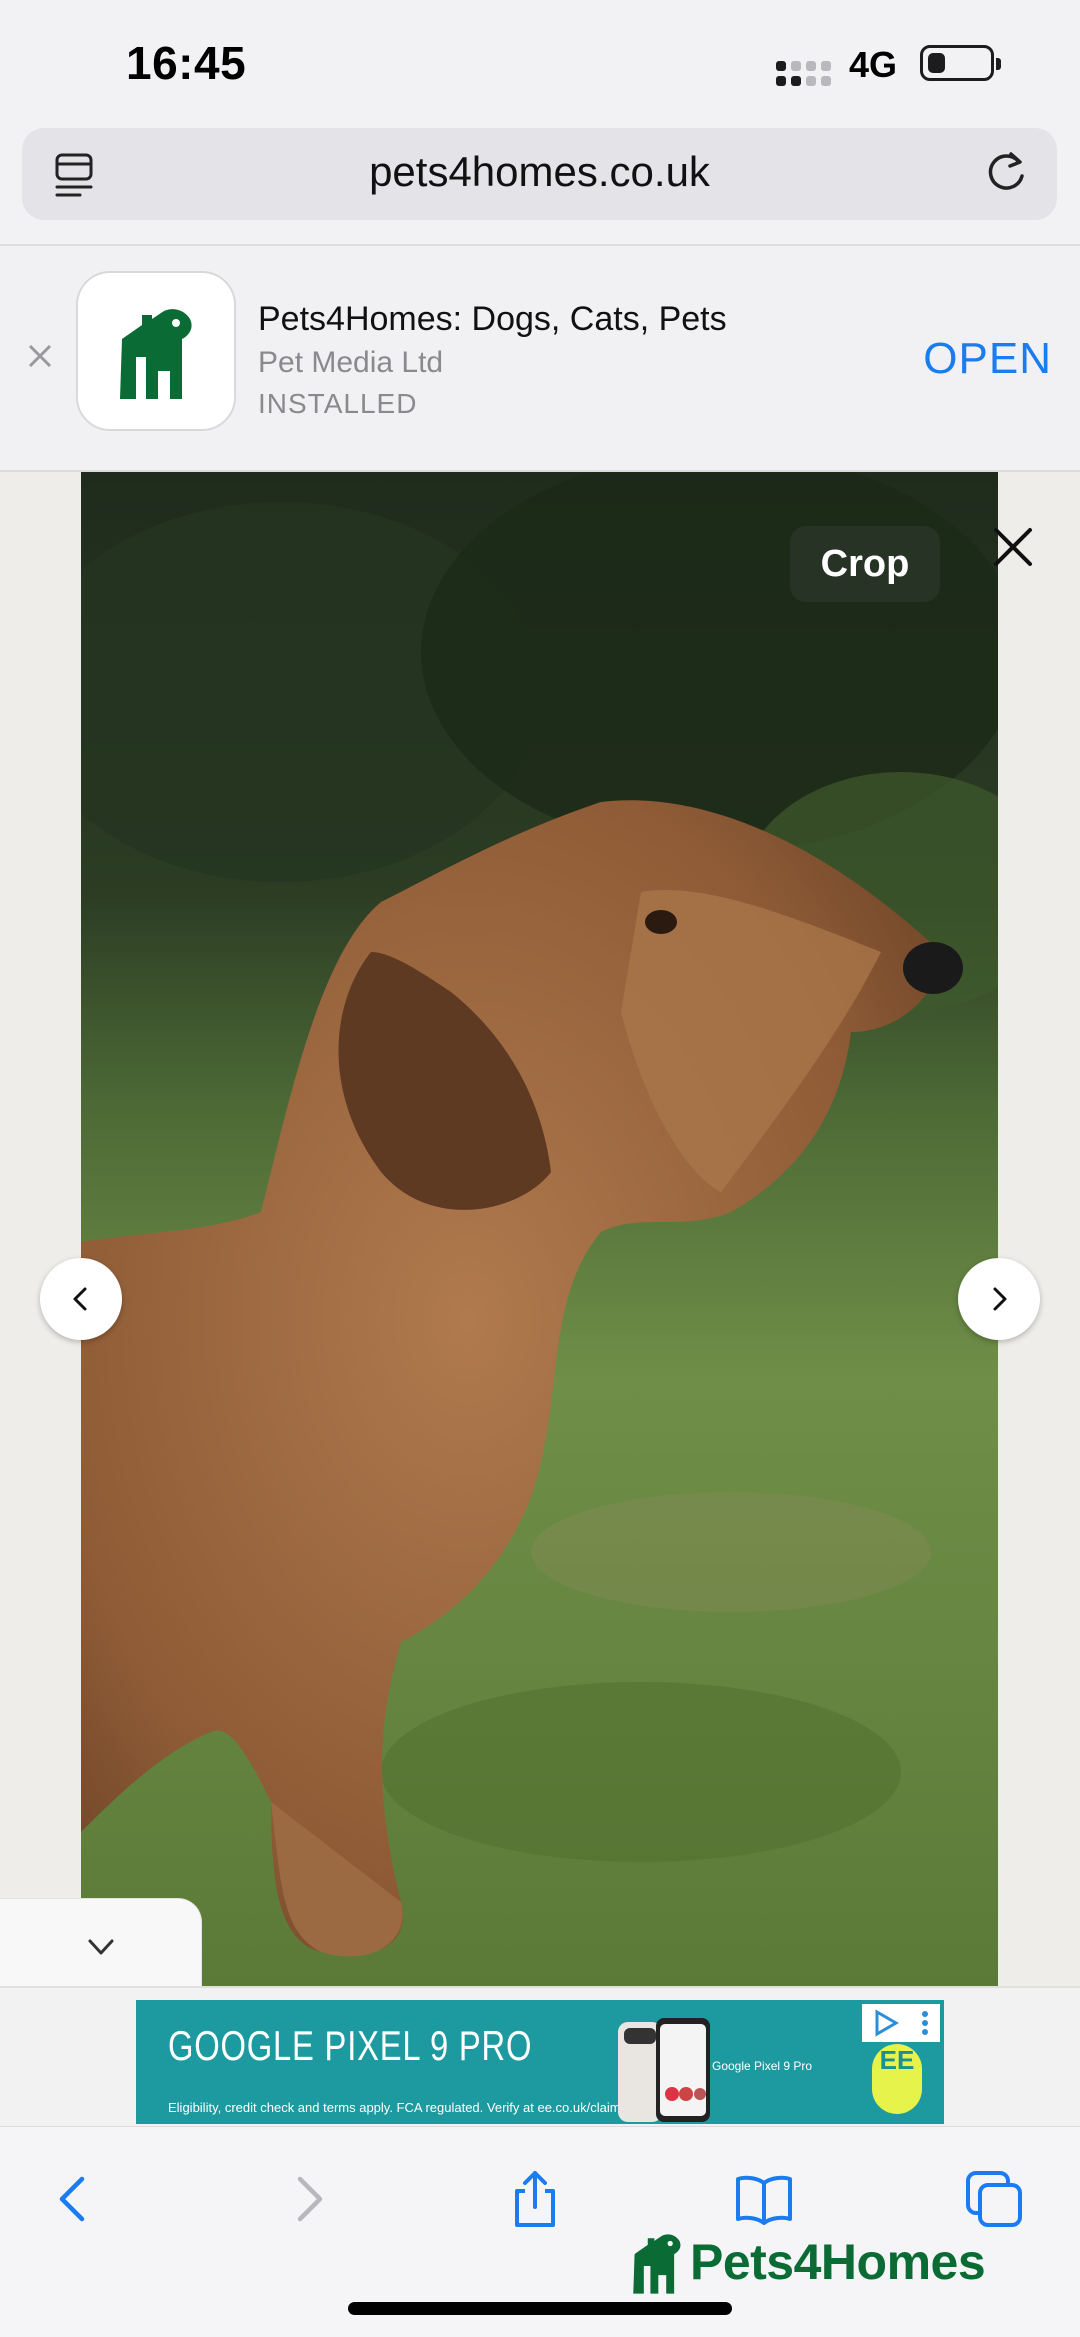 The image size is (1080, 2337). I want to click on phone-image, so click(664, 2070).